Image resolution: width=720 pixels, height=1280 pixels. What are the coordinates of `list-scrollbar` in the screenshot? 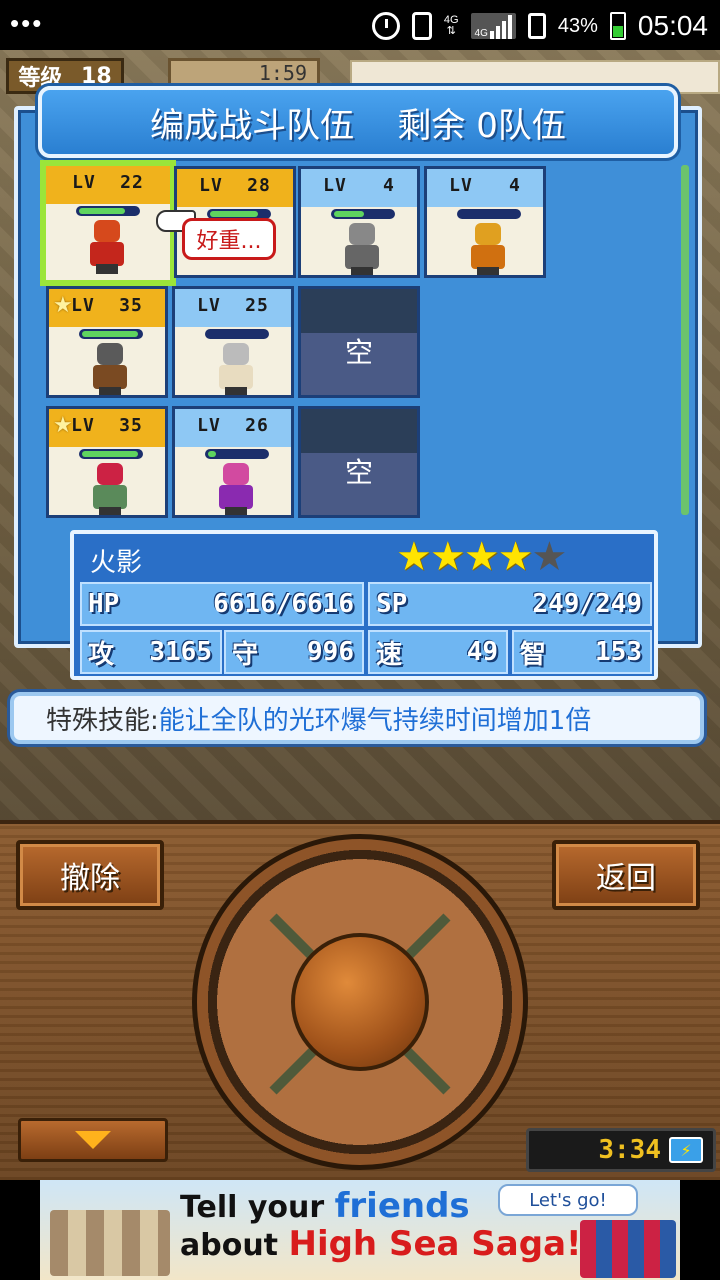 It's located at (685, 340).